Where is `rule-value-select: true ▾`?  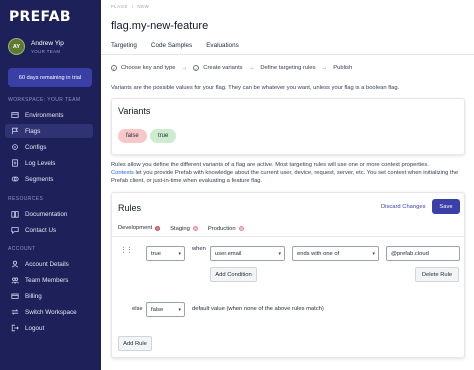 rule-value-select: true ▾ is located at coordinates (165, 253).